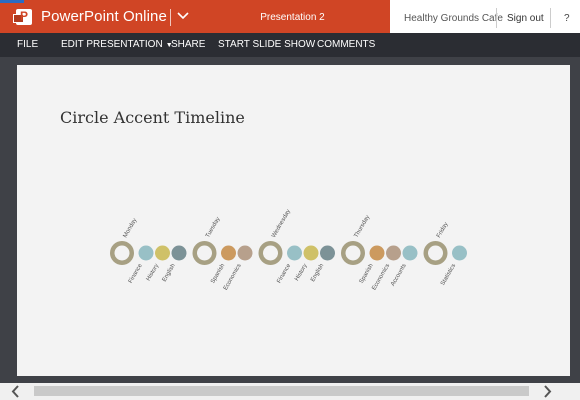  Describe the element at coordinates (207, 240) in the screenshot. I see `day-node: Tuesday` at that location.